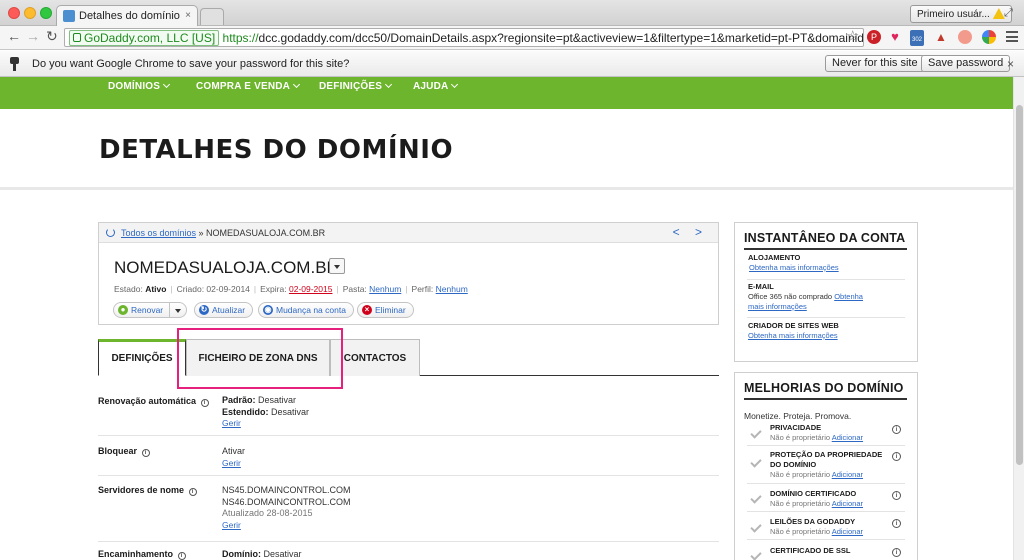 The height and width of the screenshot is (560, 1024). I want to click on row-divider, so click(408, 541).